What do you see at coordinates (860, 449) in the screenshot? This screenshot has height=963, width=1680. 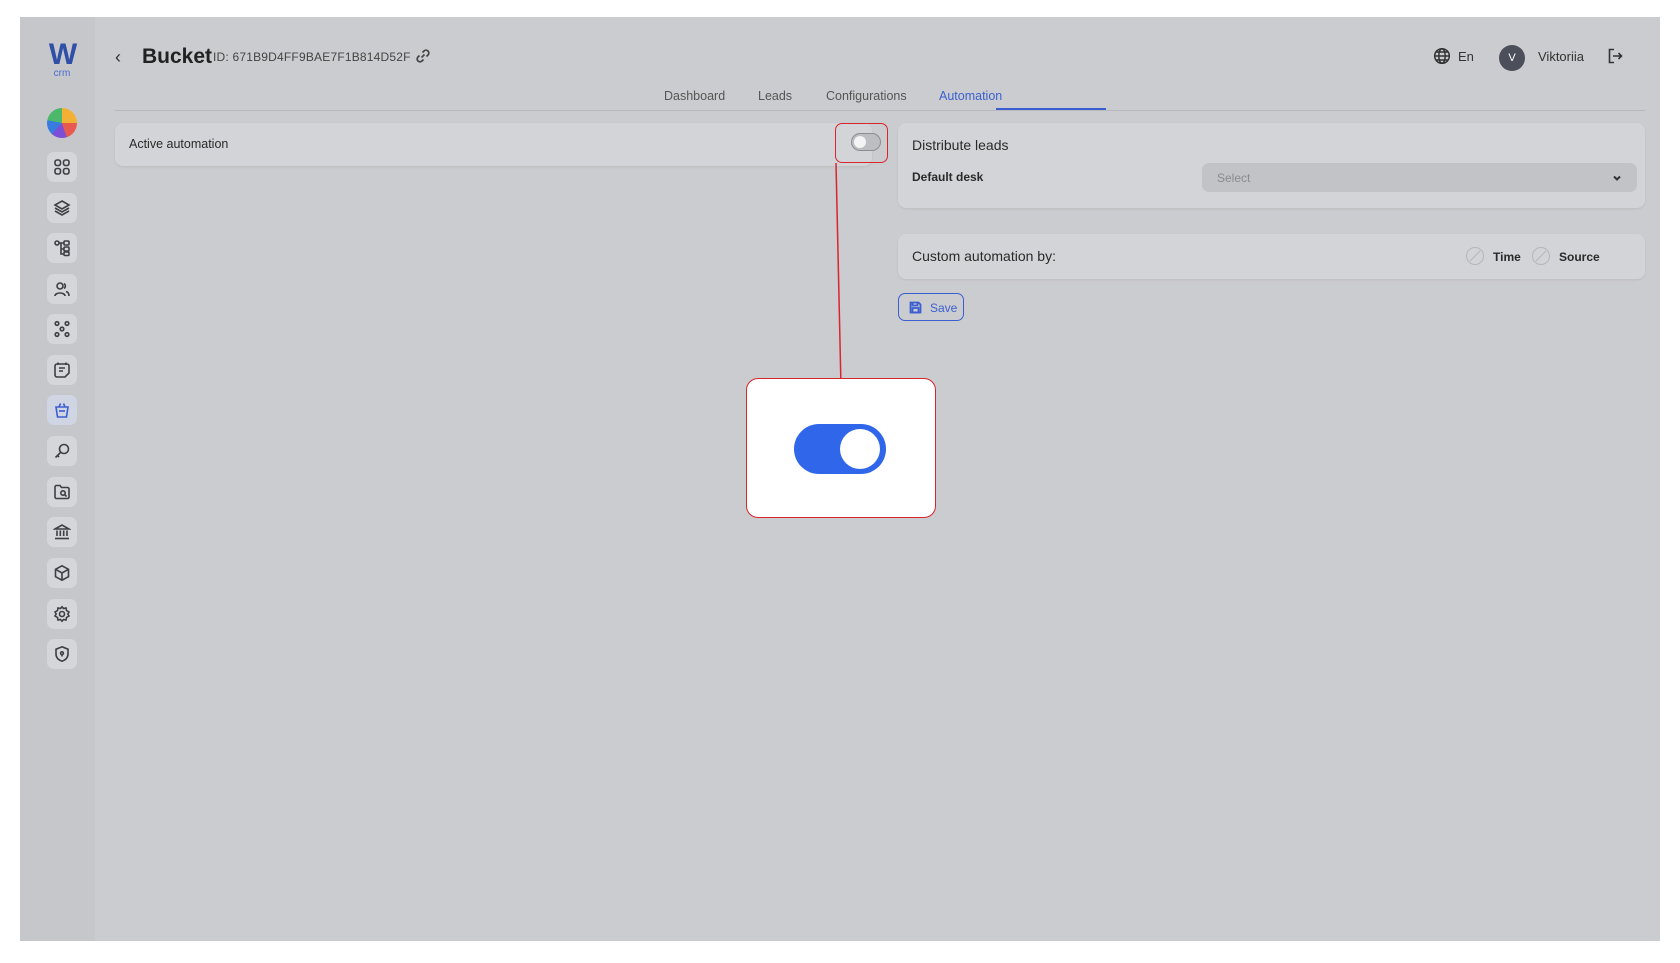 I see `zoomed-toggle-knob` at bounding box center [860, 449].